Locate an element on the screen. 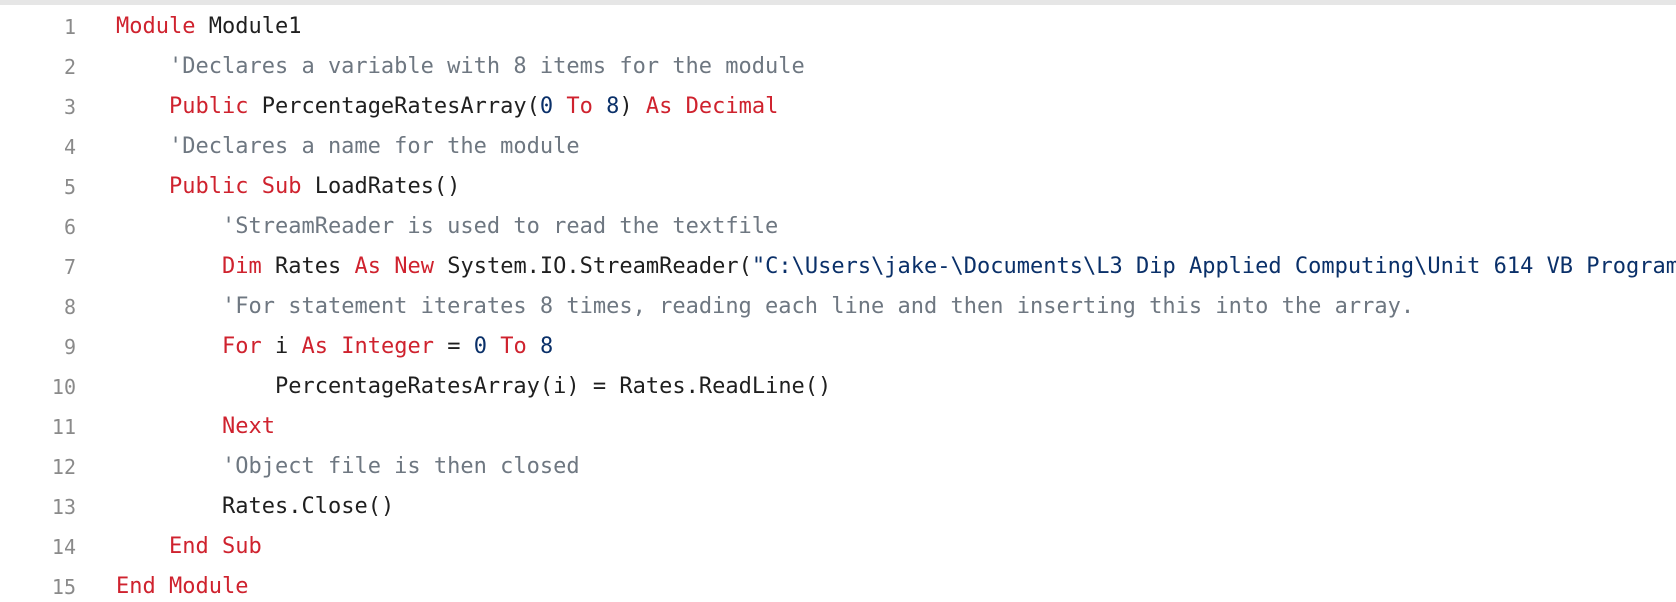 Image resolution: width=1676 pixels, height=602 pixels. keyword-token: Integer is located at coordinates (387, 346).